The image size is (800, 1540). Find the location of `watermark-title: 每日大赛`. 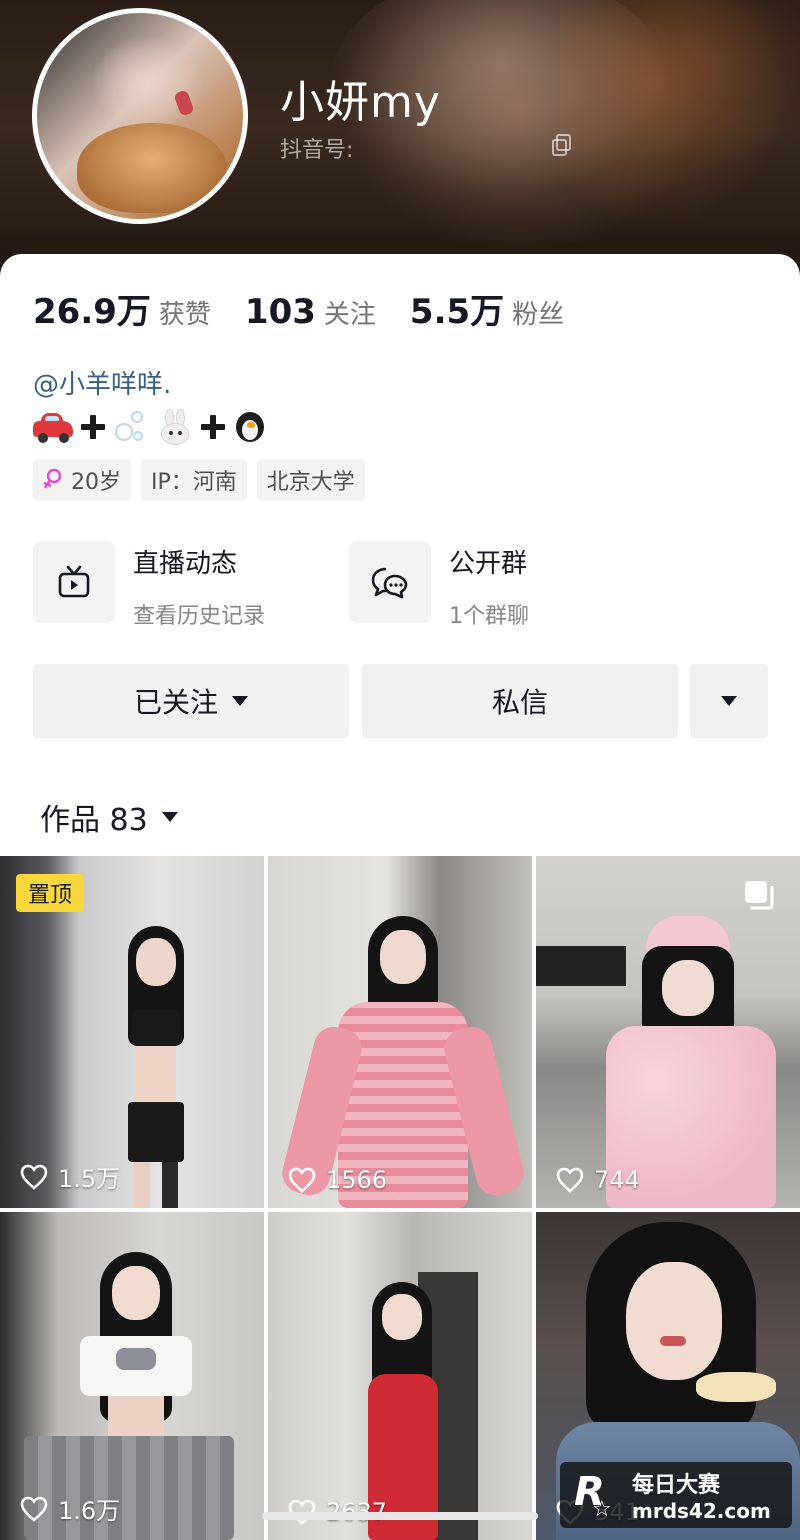

watermark-title: 每日大赛 is located at coordinates (676, 1485).